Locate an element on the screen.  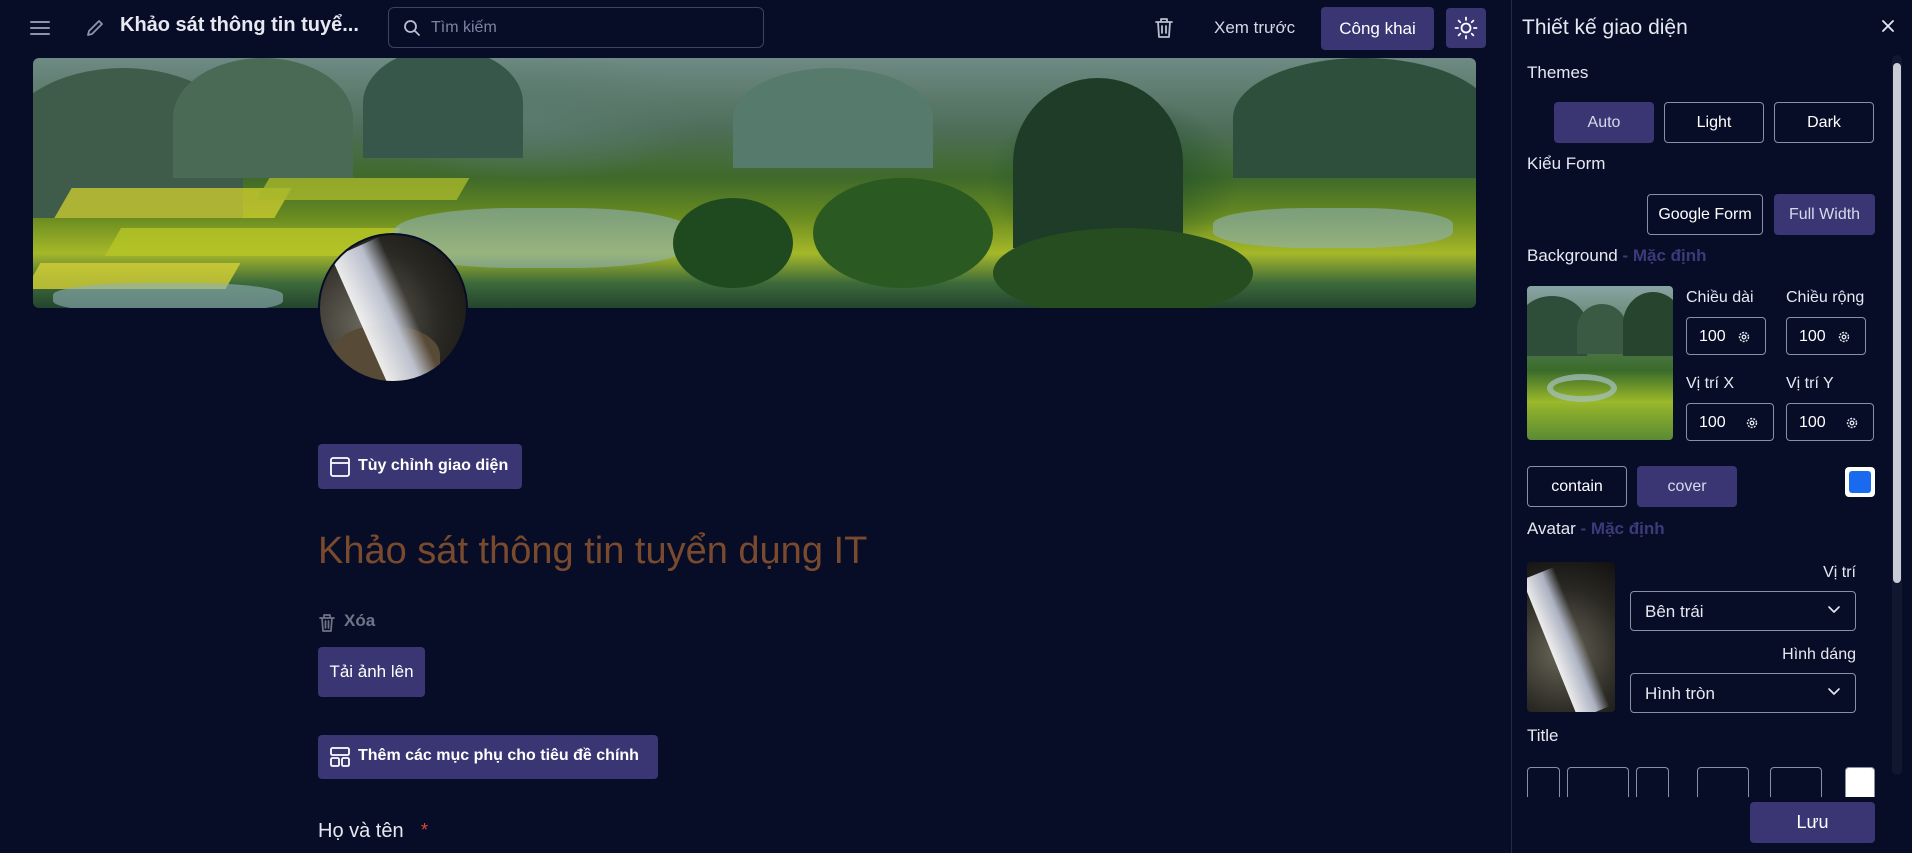
theme-light-button: Light is located at coordinates (1714, 122).